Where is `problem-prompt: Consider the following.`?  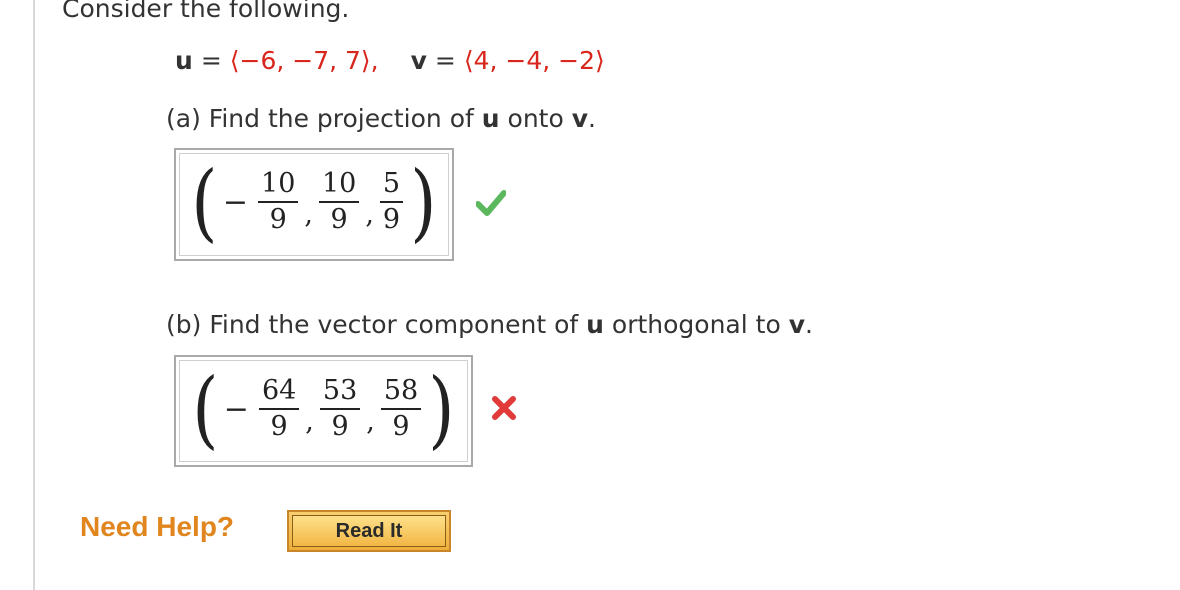
problem-prompt: Consider the following. is located at coordinates (206, 11).